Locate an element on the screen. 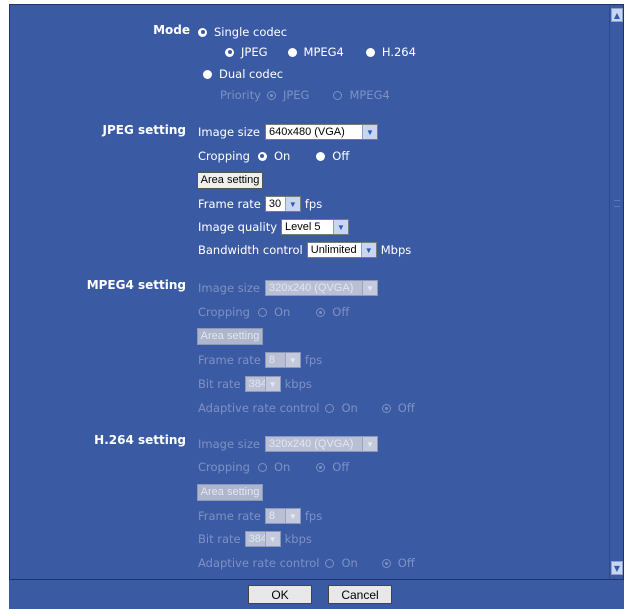  h264-frame-rate-label: Frame rate is located at coordinates (229, 516).